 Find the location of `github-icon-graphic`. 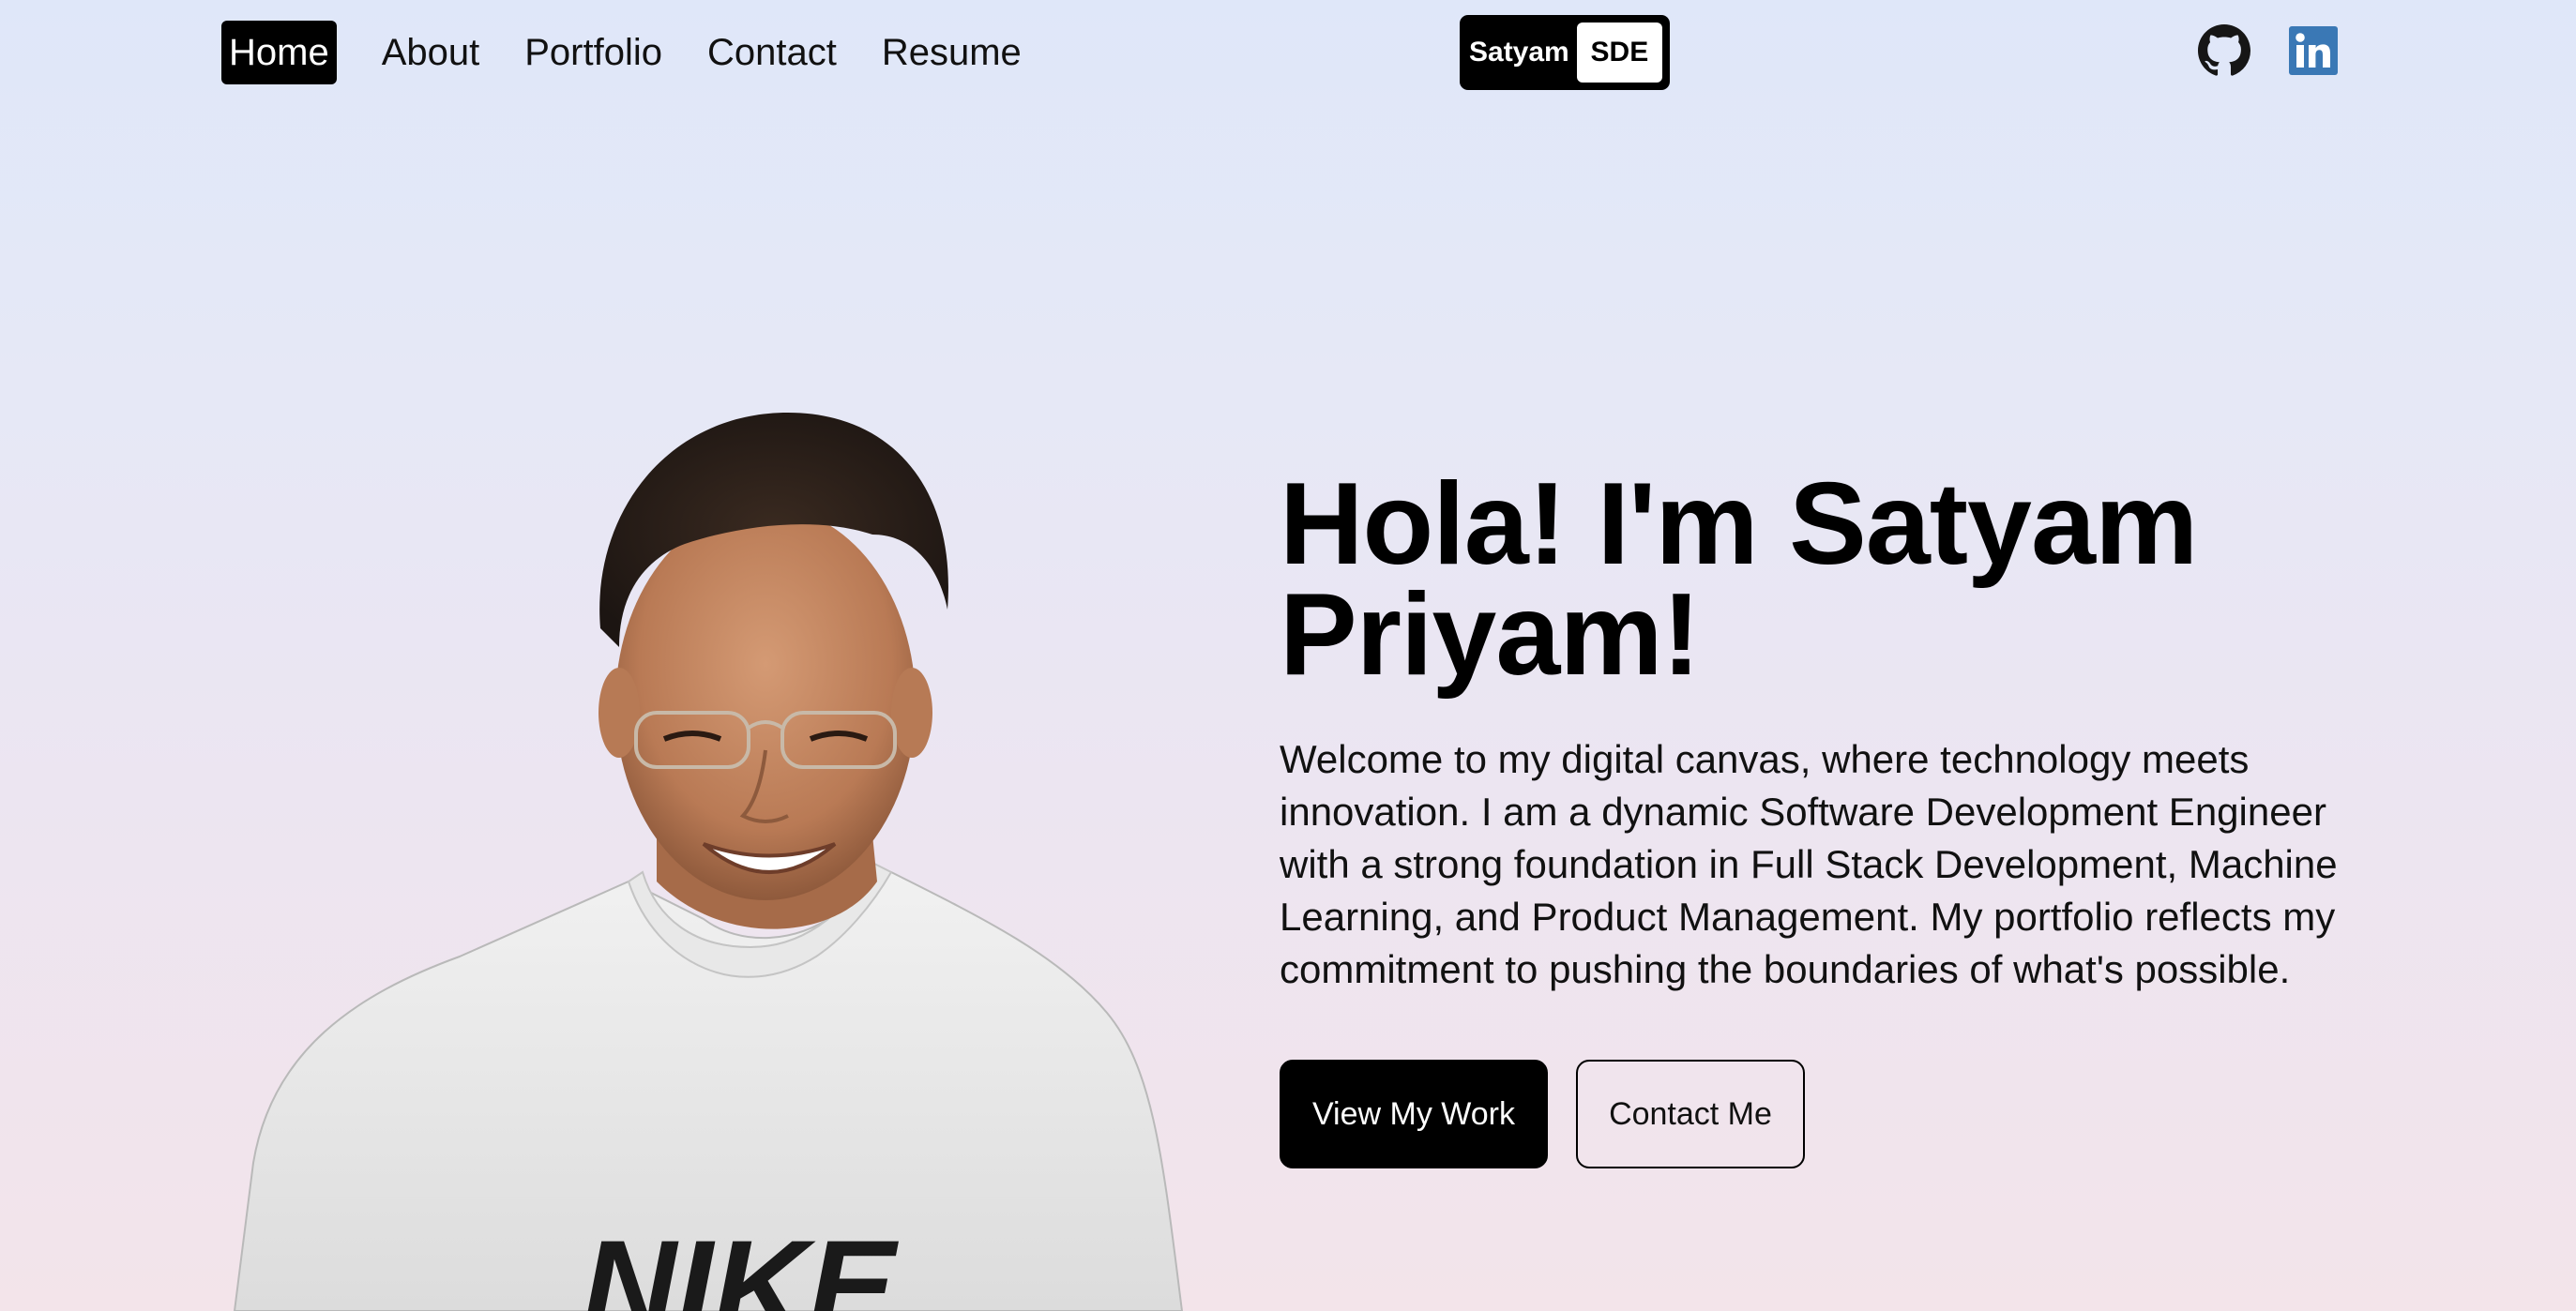

github-icon-graphic is located at coordinates (2224, 50).